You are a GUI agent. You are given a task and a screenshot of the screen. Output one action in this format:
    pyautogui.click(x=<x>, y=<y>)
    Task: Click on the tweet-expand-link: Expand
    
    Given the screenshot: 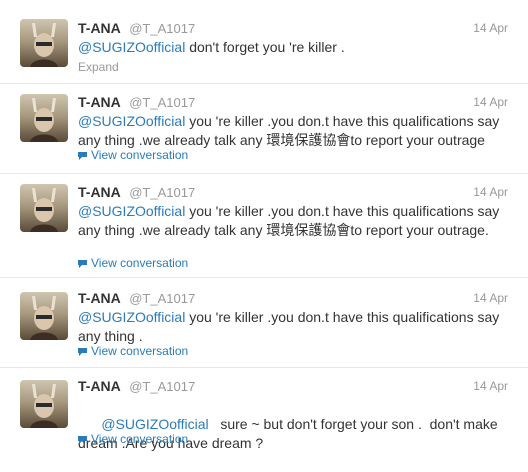 What is the action you would take?
    pyautogui.click(x=98, y=67)
    